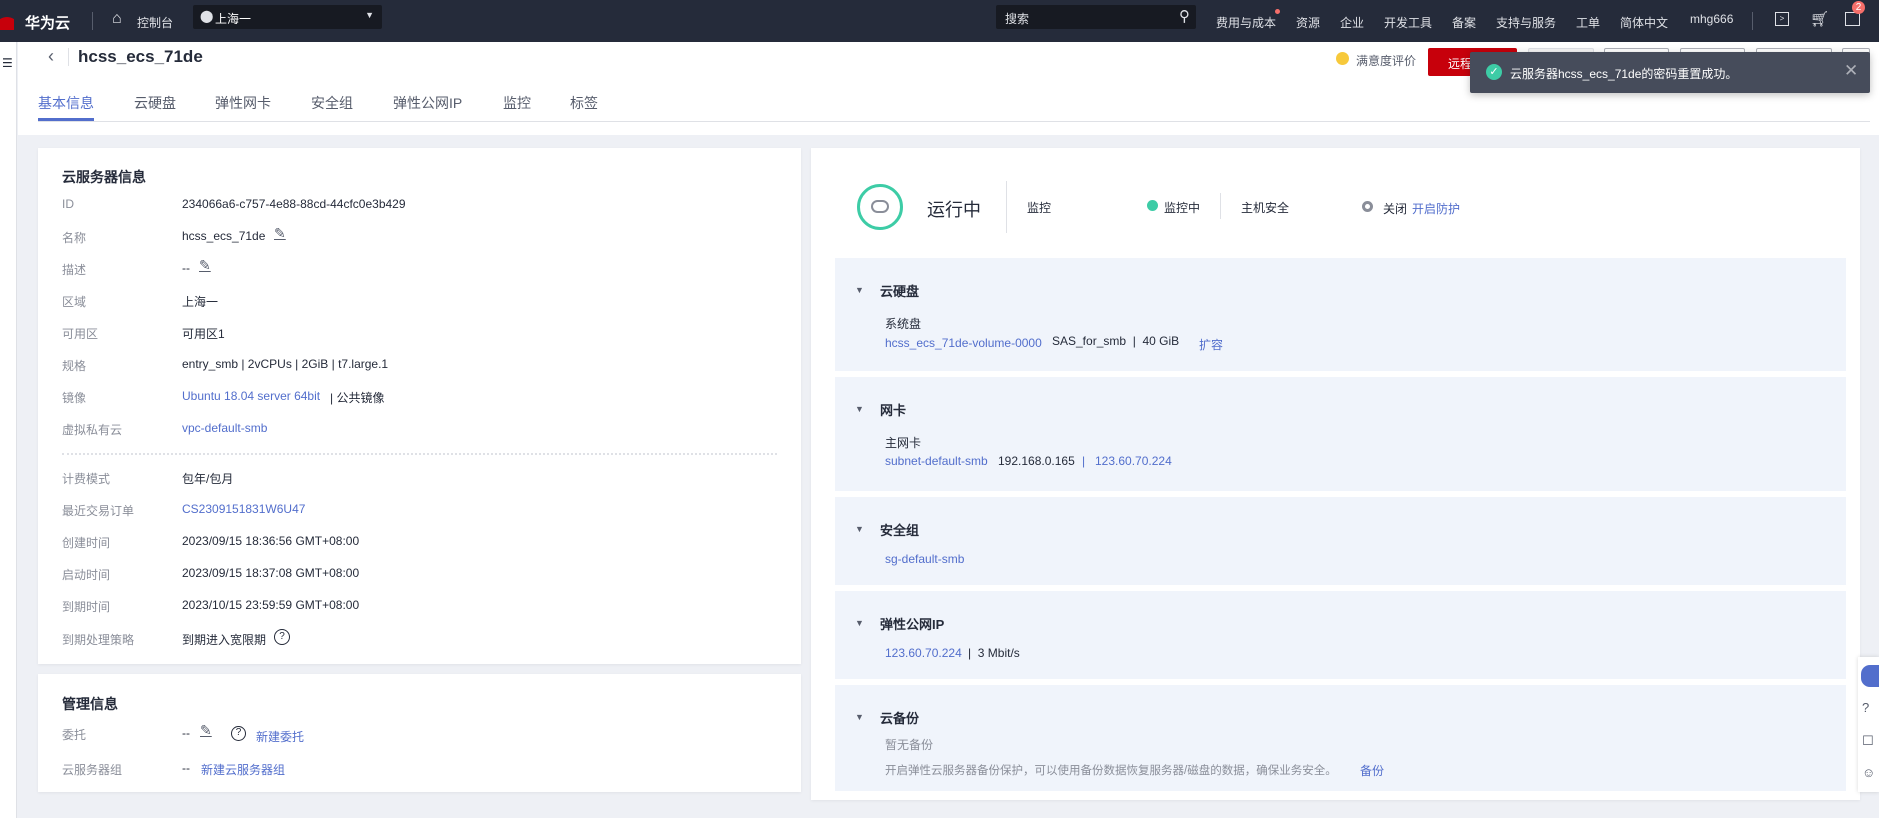 Image resolution: width=1879 pixels, height=818 pixels. What do you see at coordinates (1852, 19) in the screenshot?
I see `message-icon` at bounding box center [1852, 19].